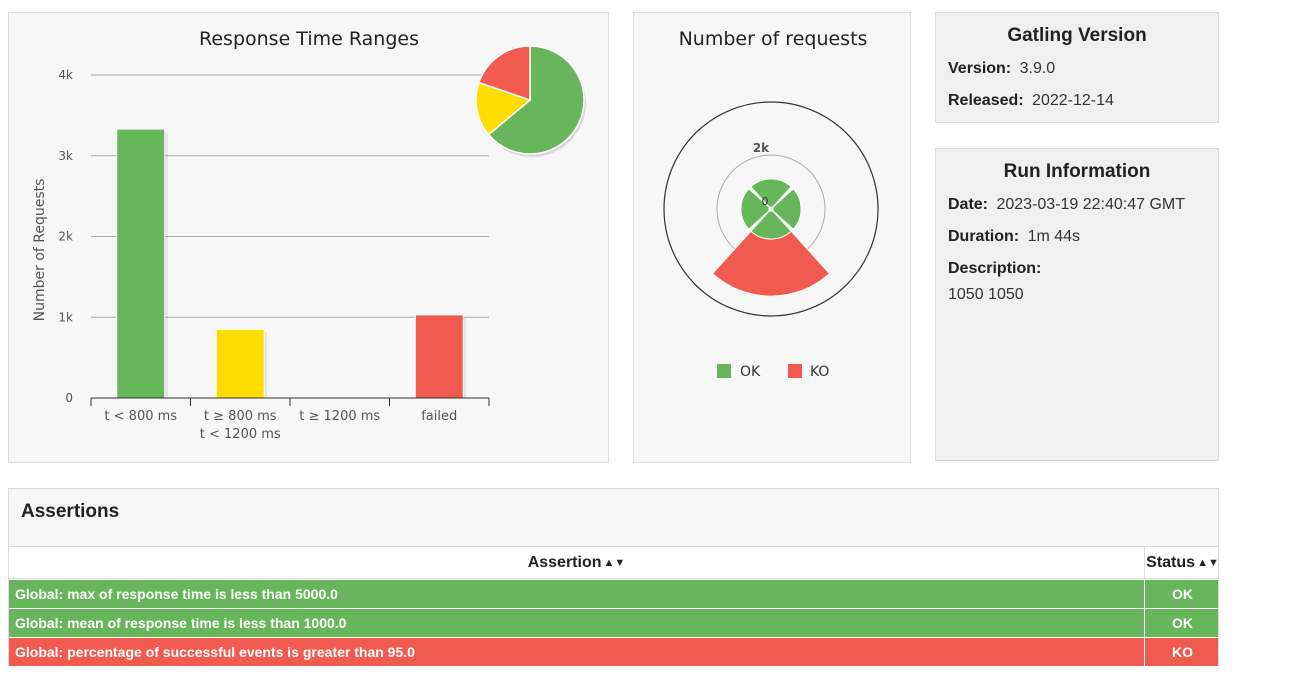  What do you see at coordinates (69, 398) in the screenshot?
I see `y-tick-label: 0` at bounding box center [69, 398].